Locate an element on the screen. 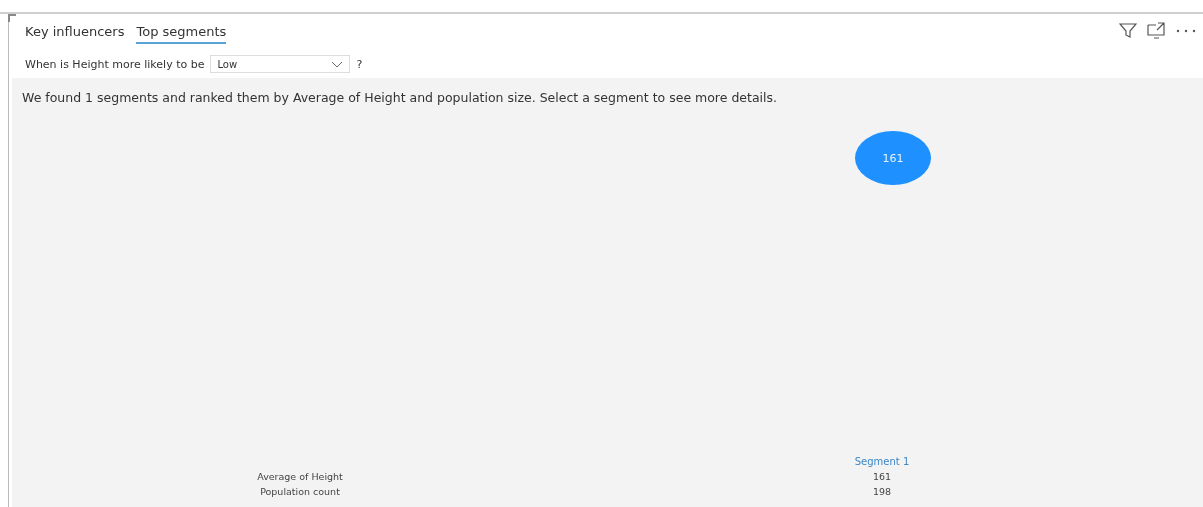  more-options-icon is located at coordinates (1186, 31).